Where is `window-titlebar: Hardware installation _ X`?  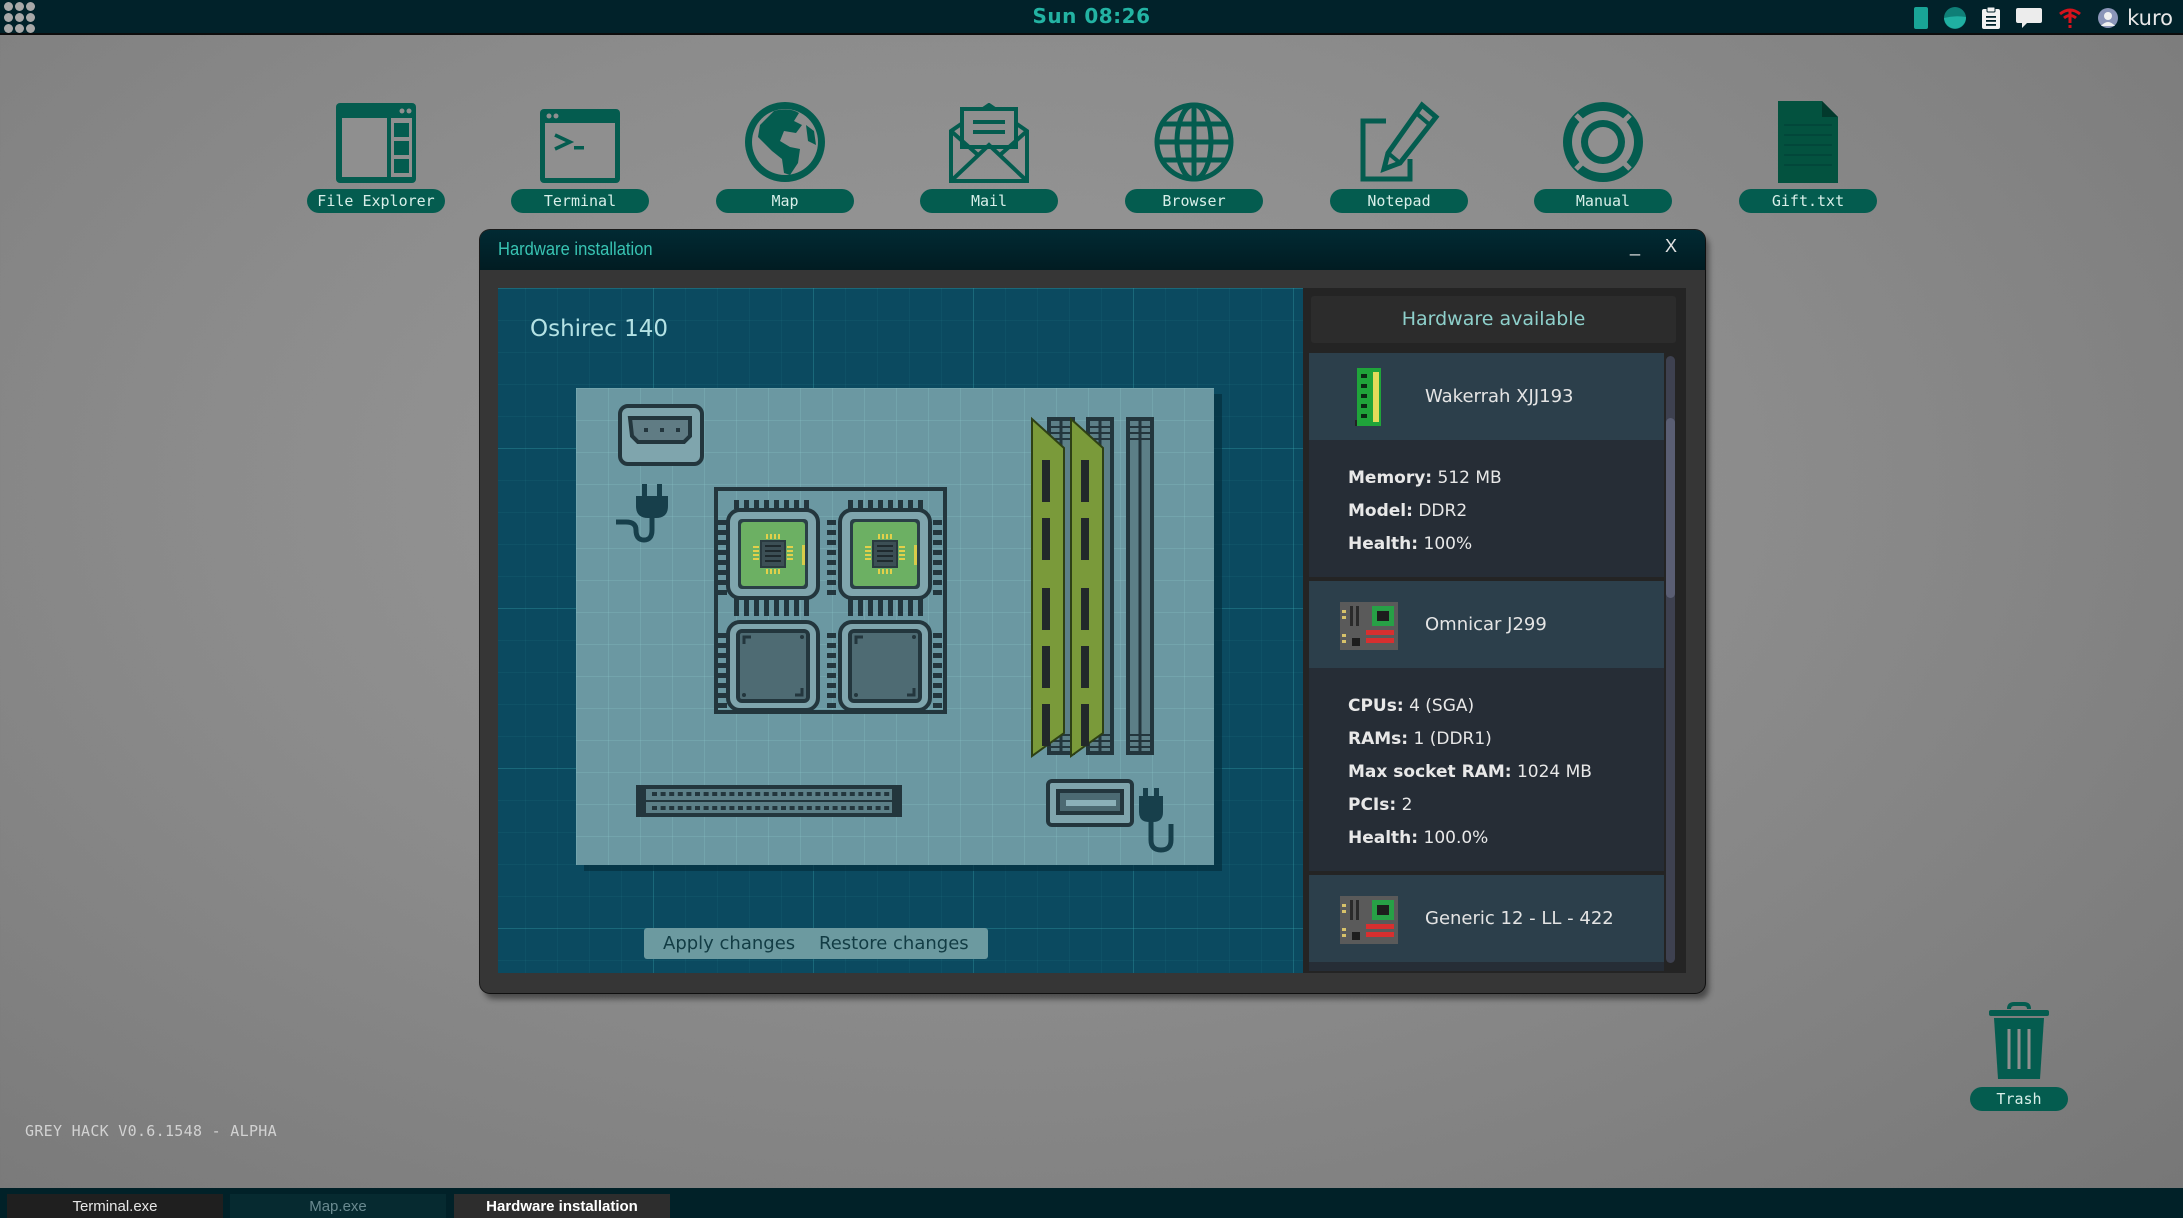
window-titlebar: Hardware installation _ X is located at coordinates (1092, 250).